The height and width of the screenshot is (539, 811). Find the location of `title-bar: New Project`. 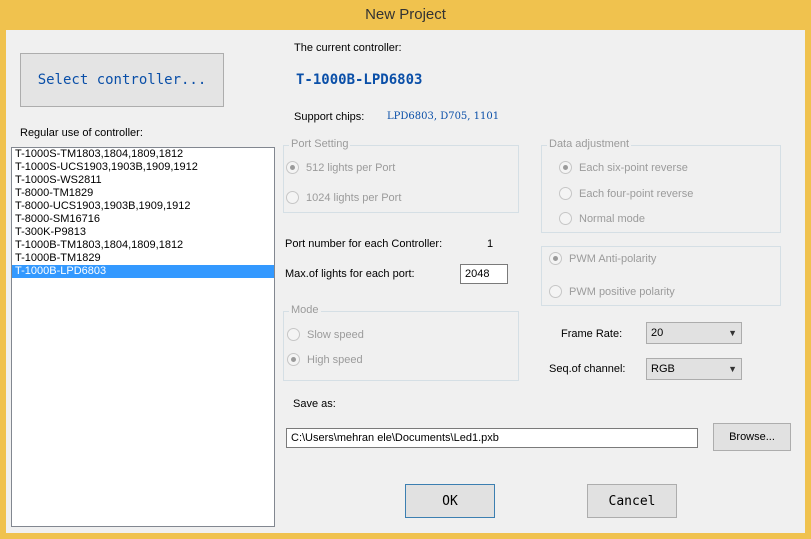

title-bar: New Project is located at coordinates (405, 15).